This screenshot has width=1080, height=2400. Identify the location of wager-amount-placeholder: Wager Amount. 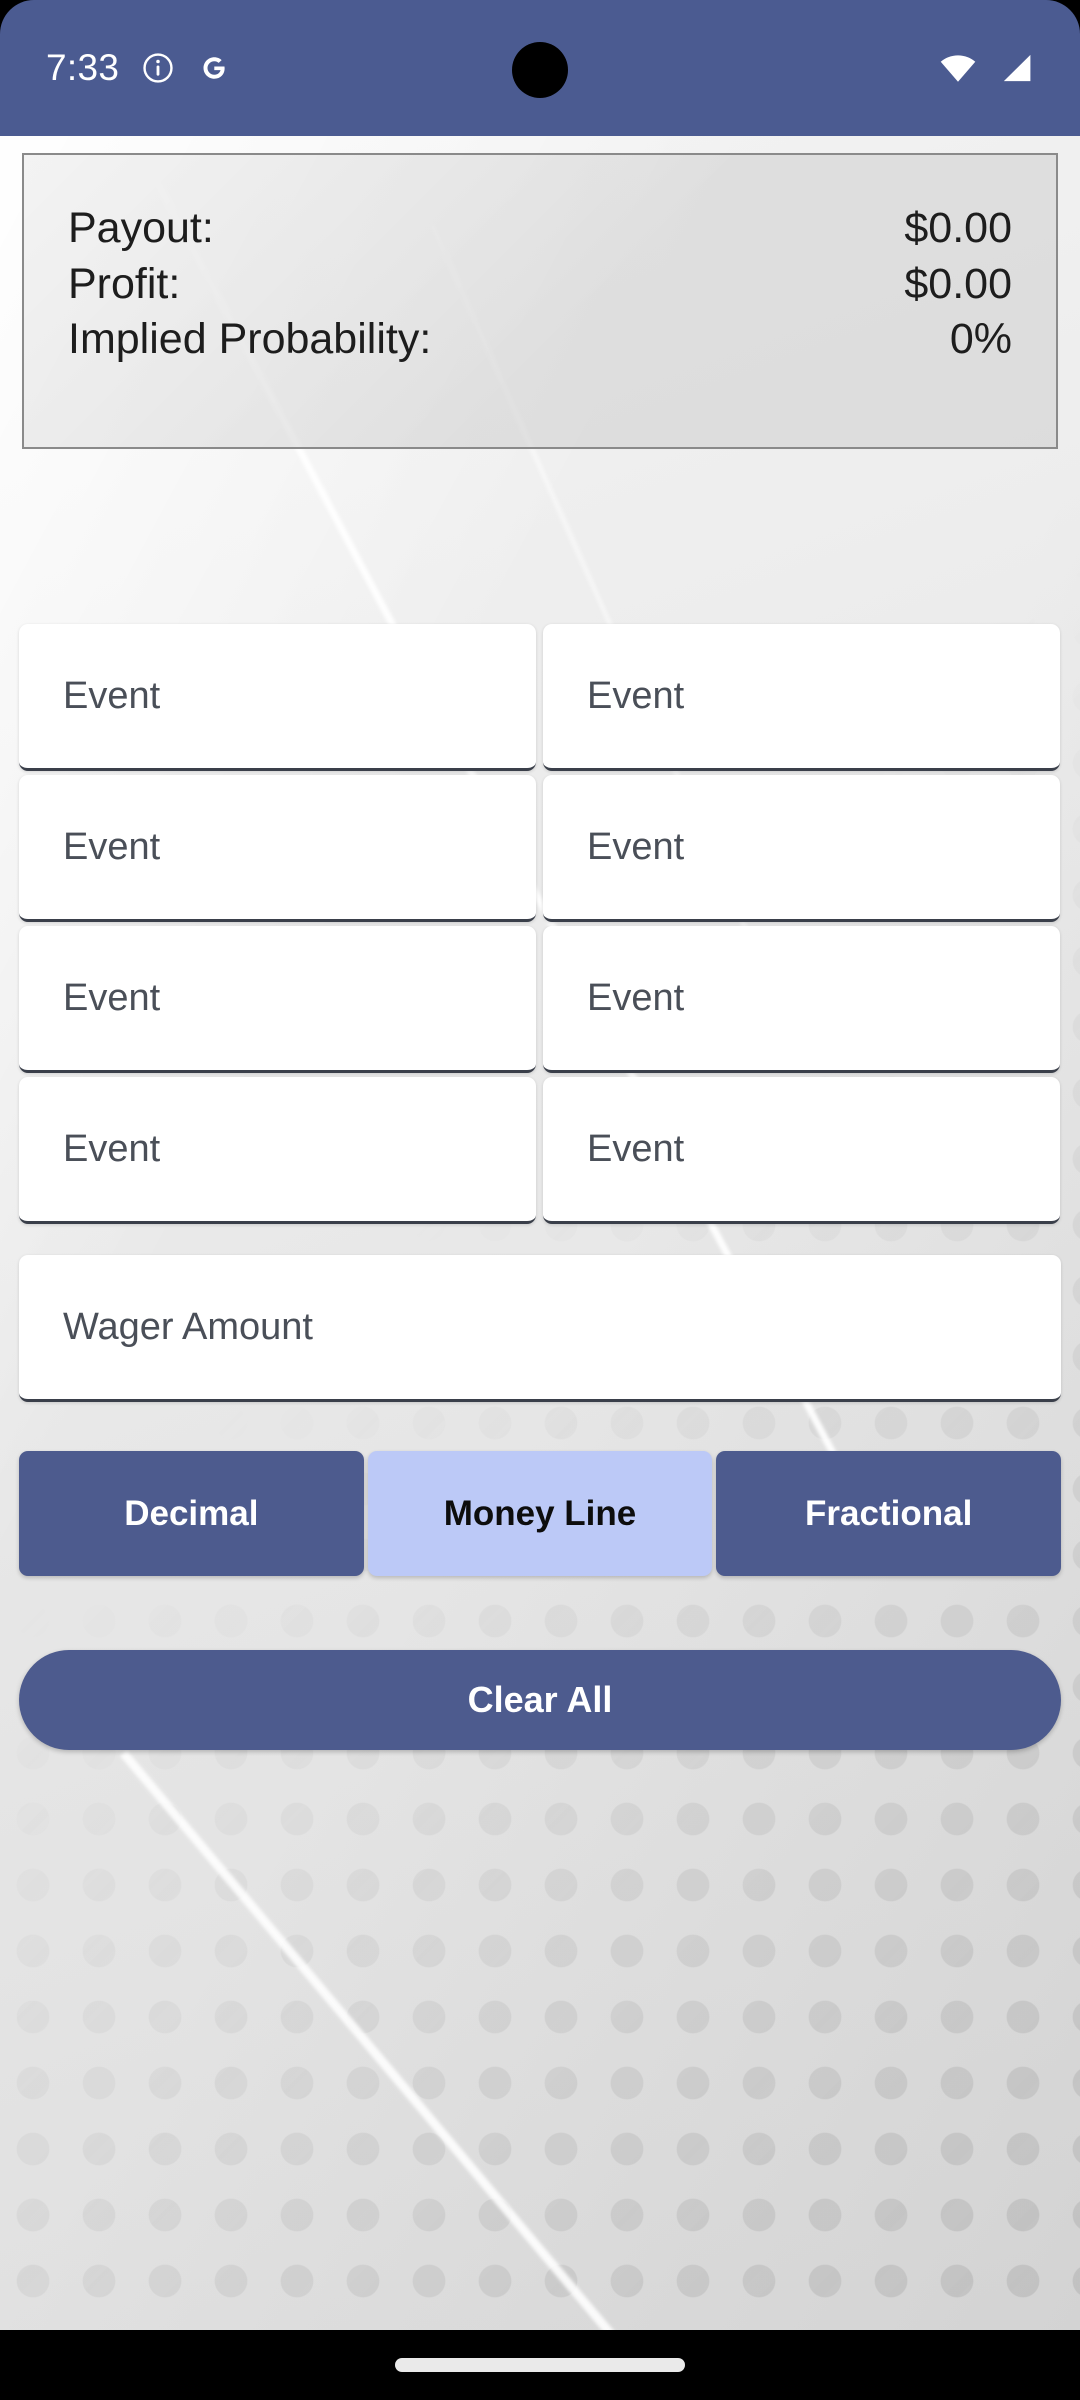
(188, 1326).